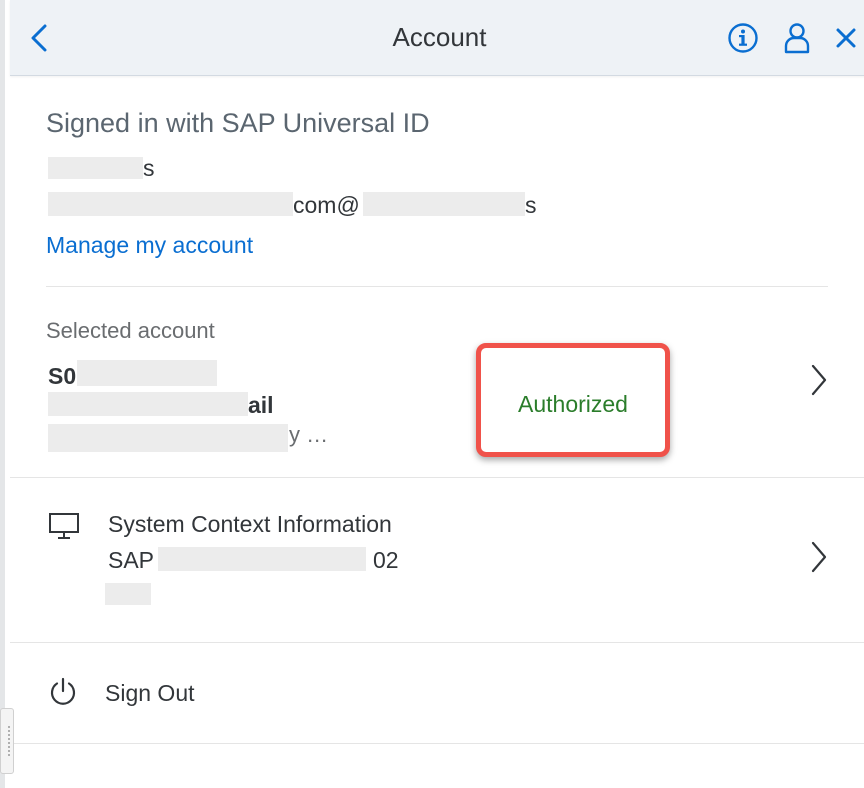  I want to click on monitor-icon-wrap, so click(64, 528).